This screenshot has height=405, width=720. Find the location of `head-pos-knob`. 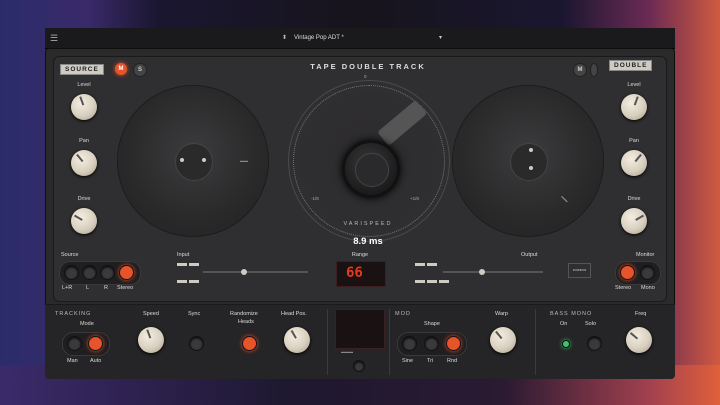

head-pos-knob is located at coordinates (297, 340).